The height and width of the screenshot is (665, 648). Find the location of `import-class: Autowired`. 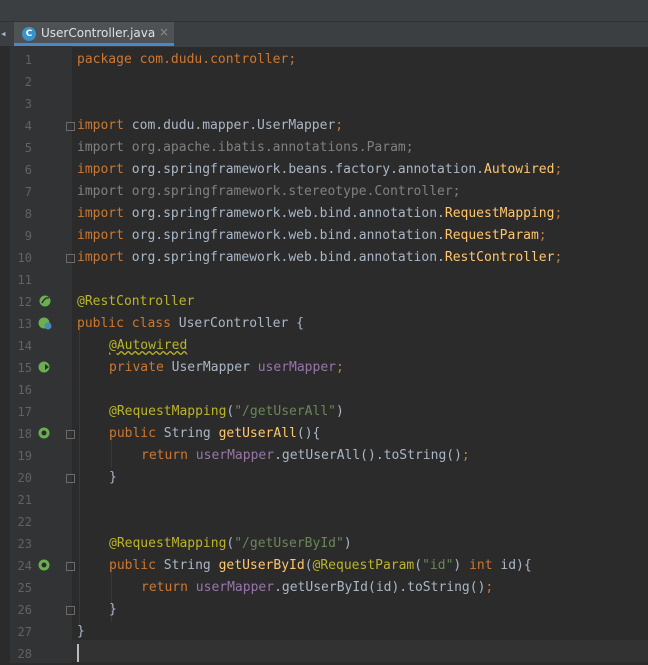

import-class: Autowired is located at coordinates (519, 169).